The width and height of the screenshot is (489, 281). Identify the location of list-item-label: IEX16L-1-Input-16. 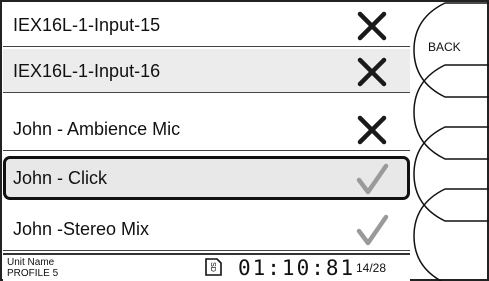
(87, 71).